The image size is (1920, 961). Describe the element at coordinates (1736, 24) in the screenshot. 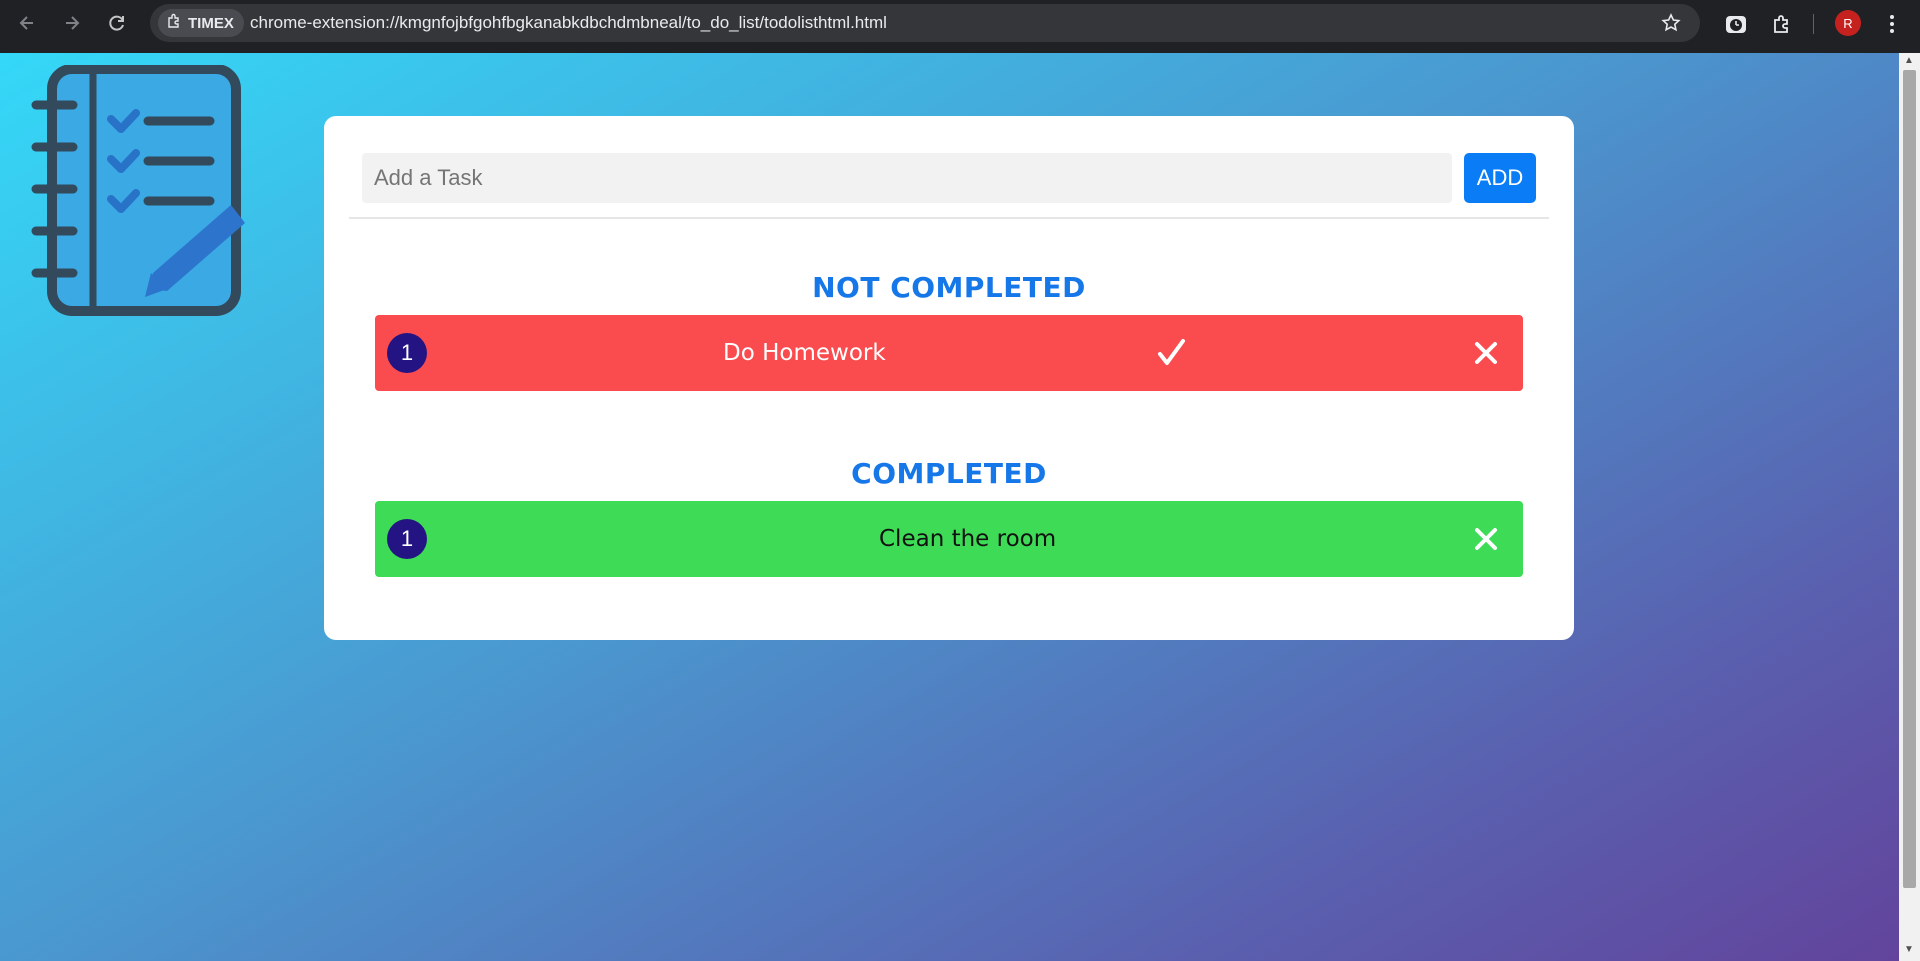

I see `timer-icon` at that location.